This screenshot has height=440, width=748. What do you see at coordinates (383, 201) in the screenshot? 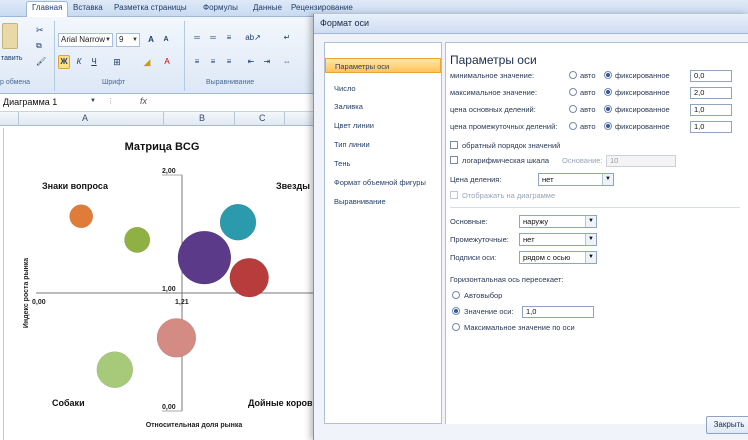
I see `nav-alignment: Выравнивание` at bounding box center [383, 201].